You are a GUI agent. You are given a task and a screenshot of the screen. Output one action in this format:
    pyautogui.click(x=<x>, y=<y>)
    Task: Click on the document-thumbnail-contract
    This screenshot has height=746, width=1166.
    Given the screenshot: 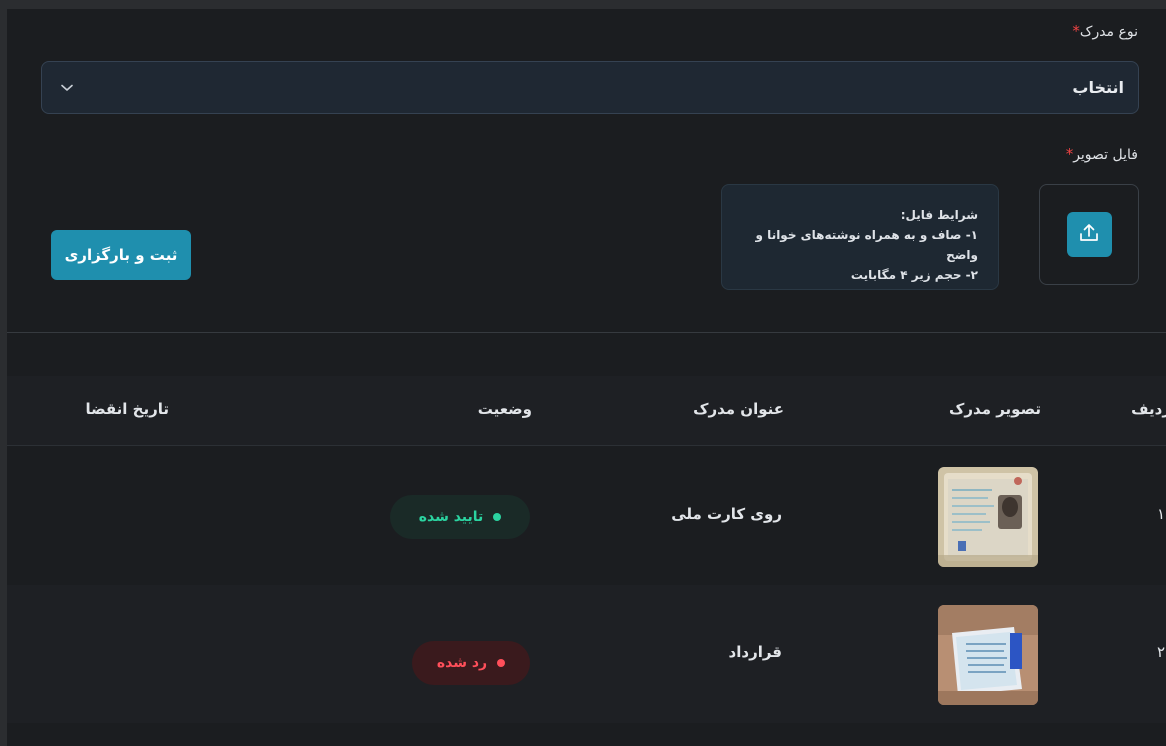 What is the action you would take?
    pyautogui.click(x=988, y=655)
    